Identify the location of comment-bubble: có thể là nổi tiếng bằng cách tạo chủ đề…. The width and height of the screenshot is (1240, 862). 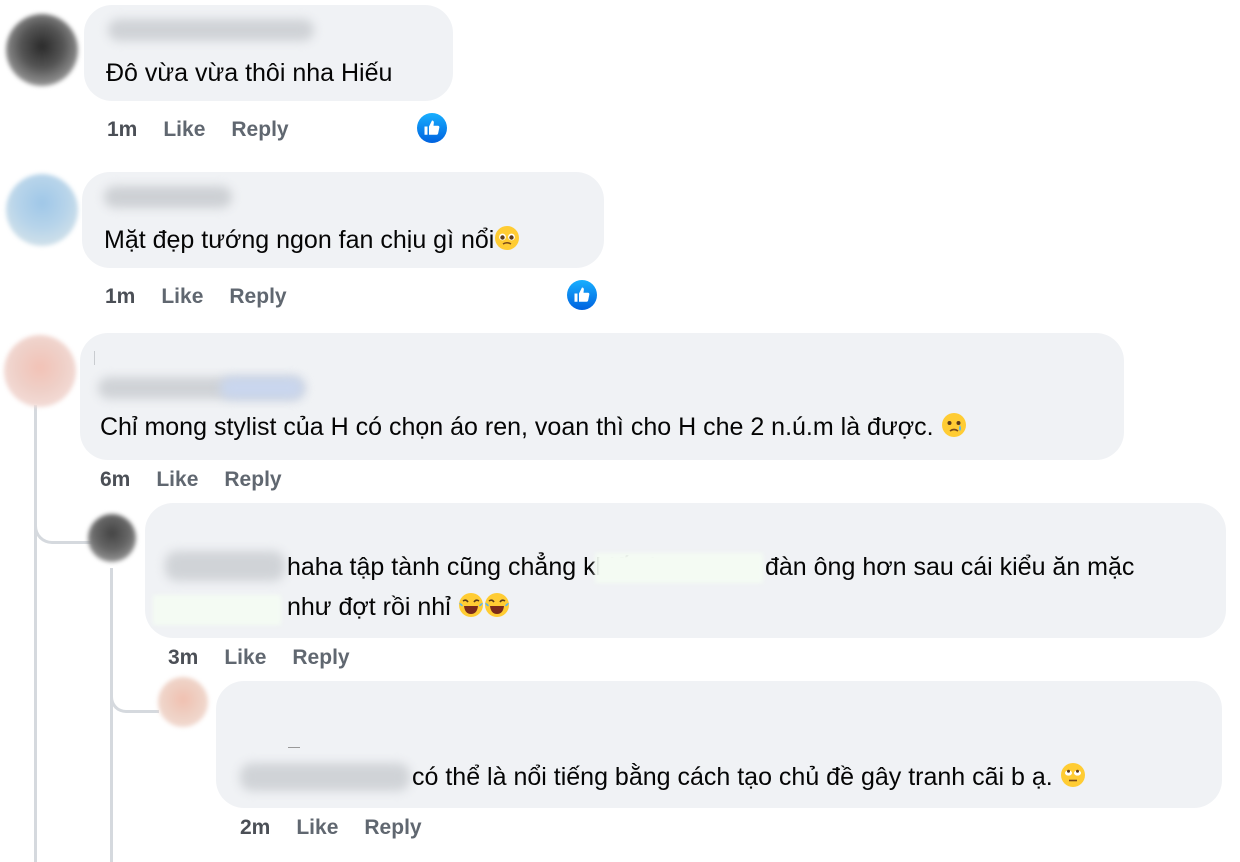
(719, 744).